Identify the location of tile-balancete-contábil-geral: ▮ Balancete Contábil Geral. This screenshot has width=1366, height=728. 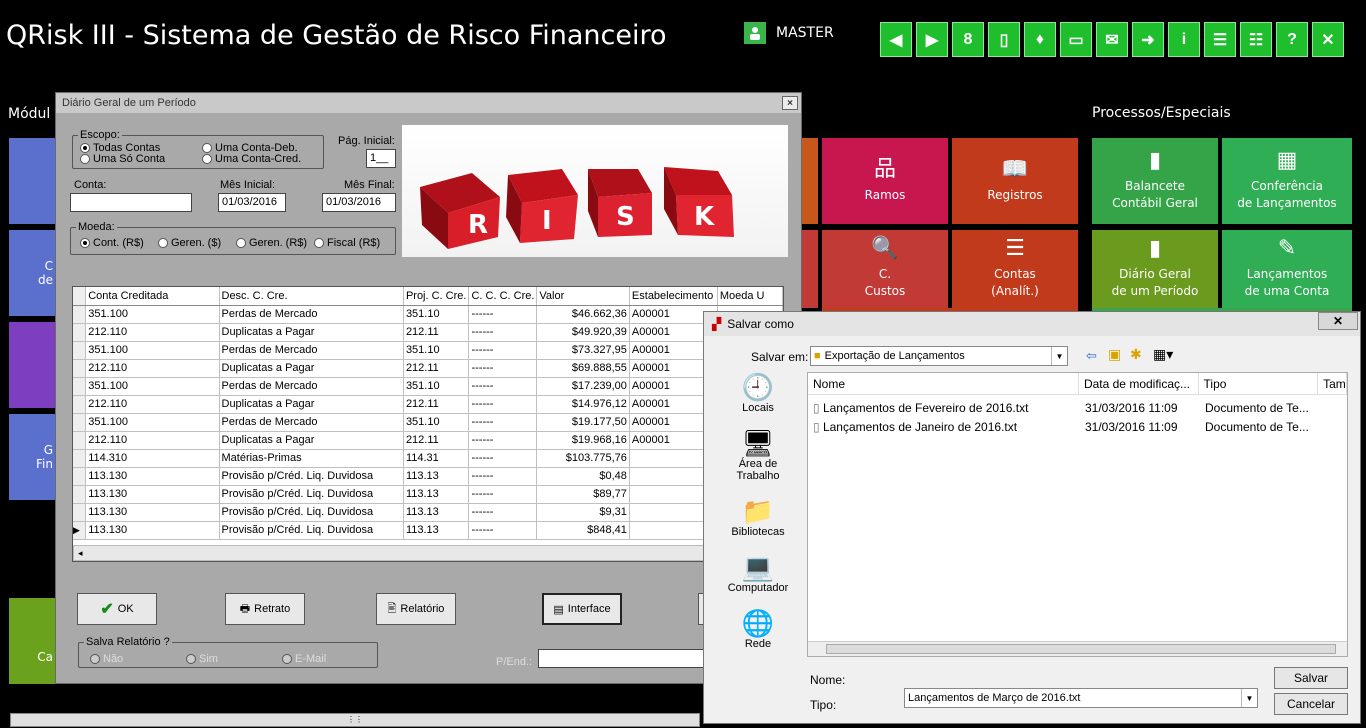
(1155, 181).